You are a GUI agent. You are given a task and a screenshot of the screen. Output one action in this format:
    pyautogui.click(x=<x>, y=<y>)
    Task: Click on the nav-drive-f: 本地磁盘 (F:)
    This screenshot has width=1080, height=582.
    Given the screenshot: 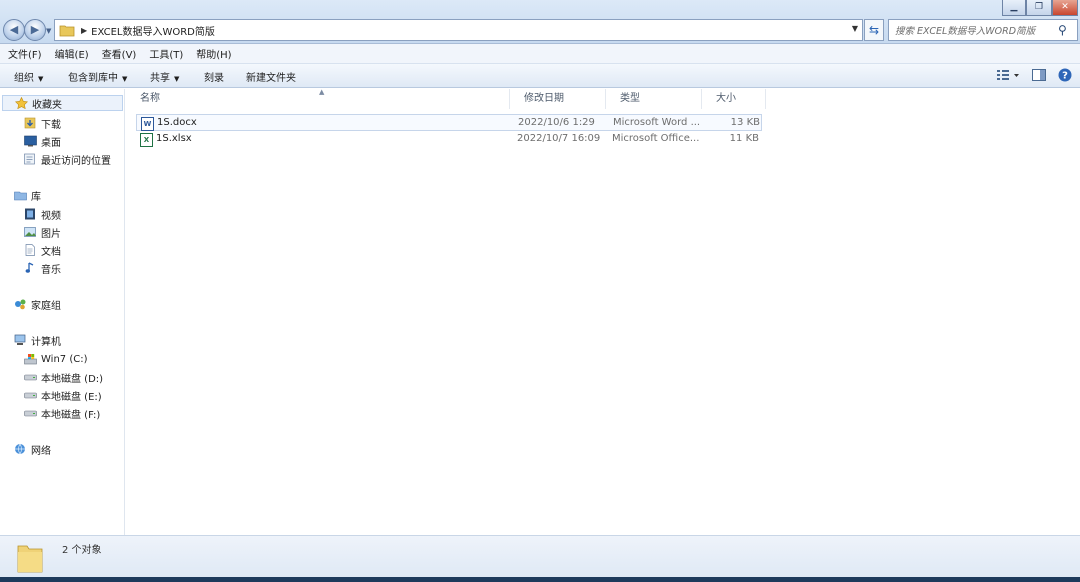 What is the action you would take?
    pyautogui.click(x=62, y=413)
    